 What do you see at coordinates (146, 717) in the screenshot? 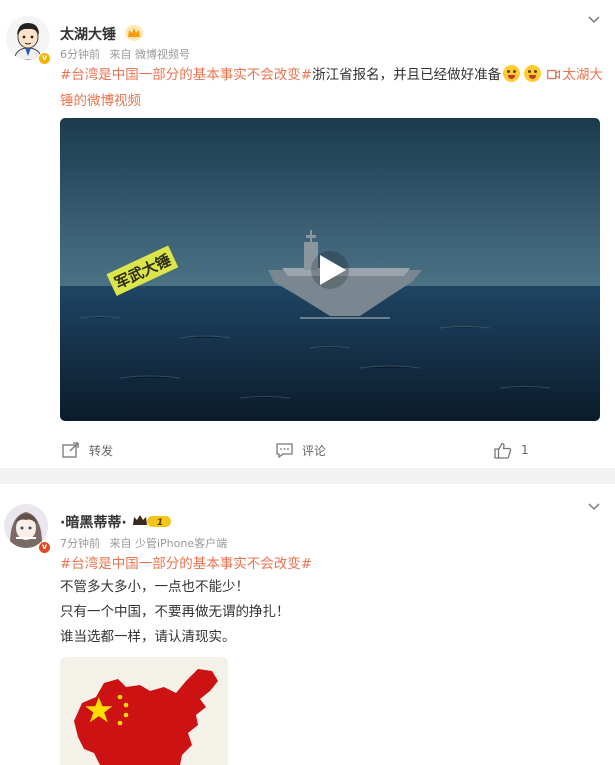
I see `china-map-image` at bounding box center [146, 717].